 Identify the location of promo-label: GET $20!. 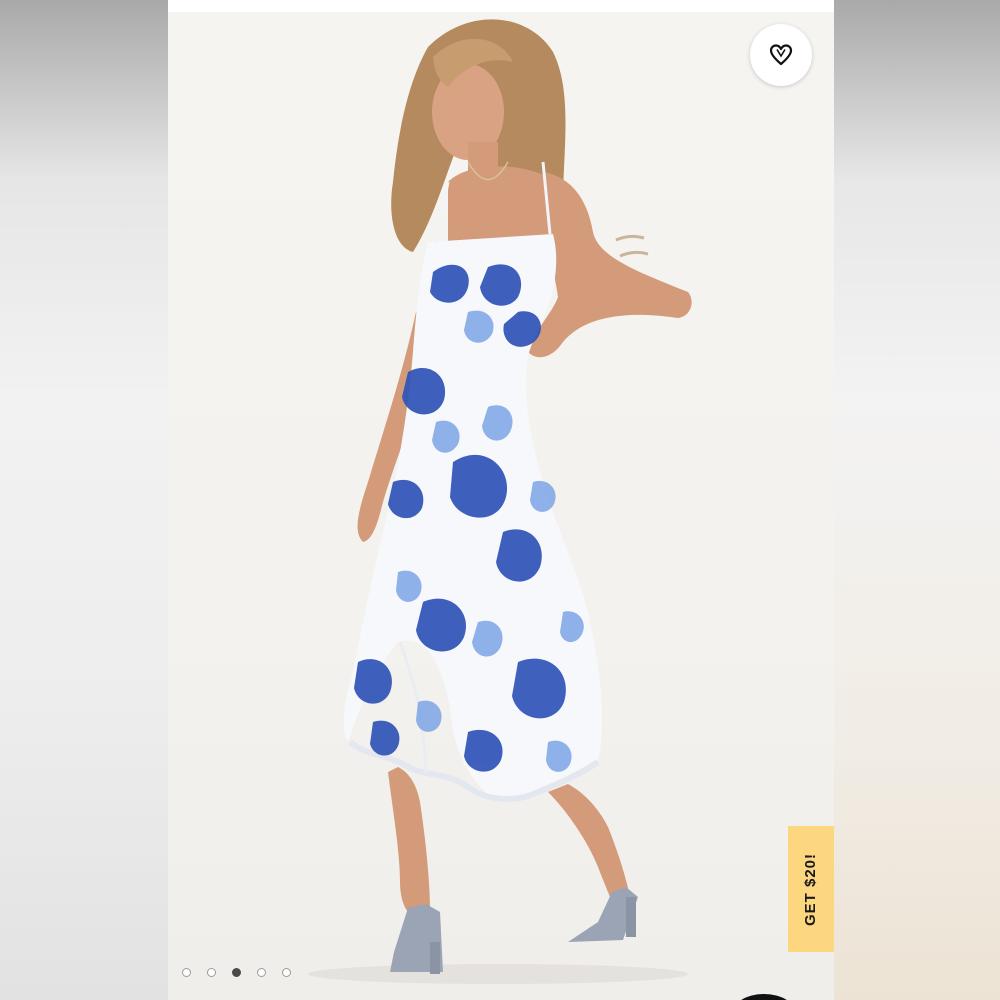
(811, 889).